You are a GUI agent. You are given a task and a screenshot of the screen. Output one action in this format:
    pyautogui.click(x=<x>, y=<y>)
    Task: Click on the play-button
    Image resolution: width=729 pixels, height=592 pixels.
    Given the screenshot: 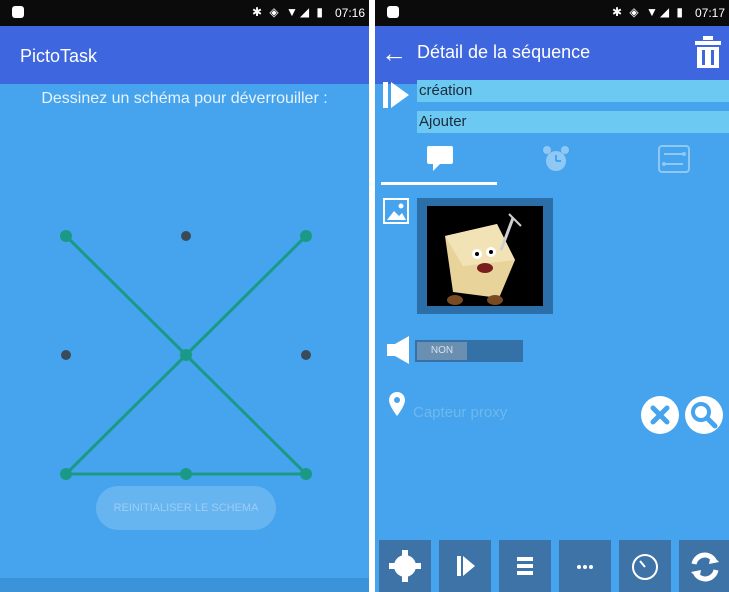 What is the action you would take?
    pyautogui.click(x=465, y=566)
    